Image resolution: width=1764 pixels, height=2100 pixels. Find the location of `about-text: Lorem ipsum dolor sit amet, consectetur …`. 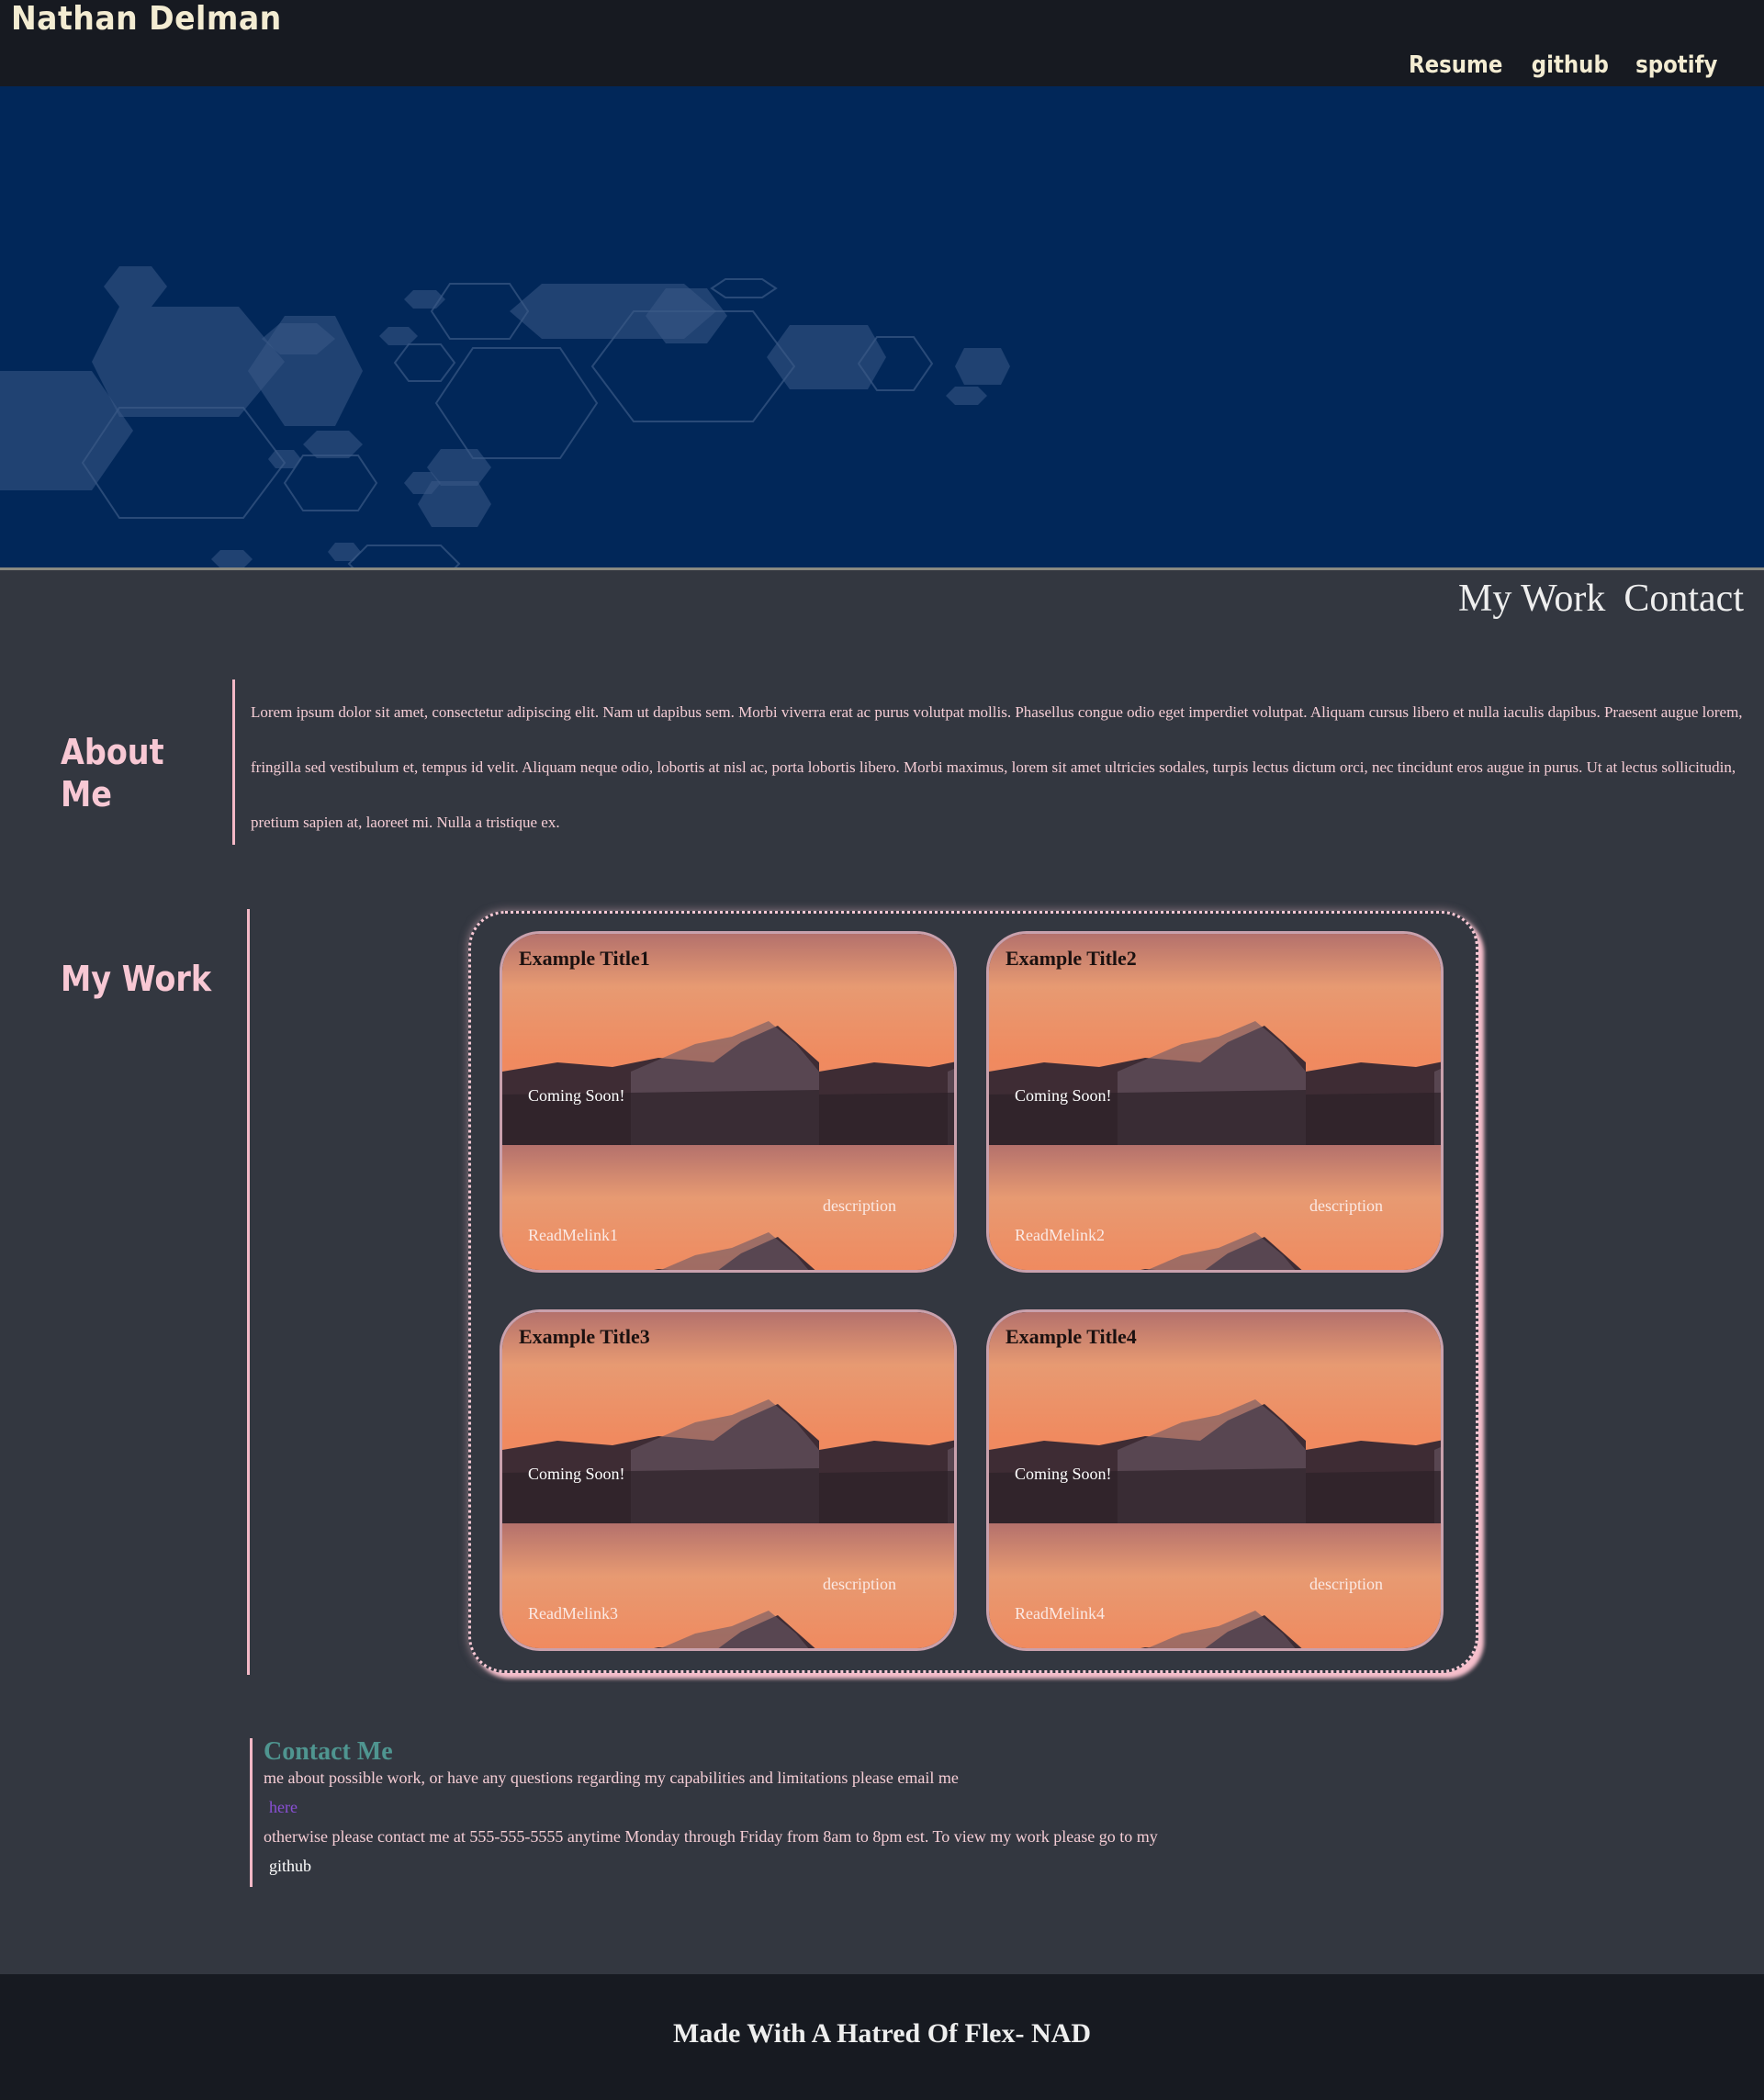

about-text: Lorem ipsum dolor sit amet, consectetur … is located at coordinates (997, 767).